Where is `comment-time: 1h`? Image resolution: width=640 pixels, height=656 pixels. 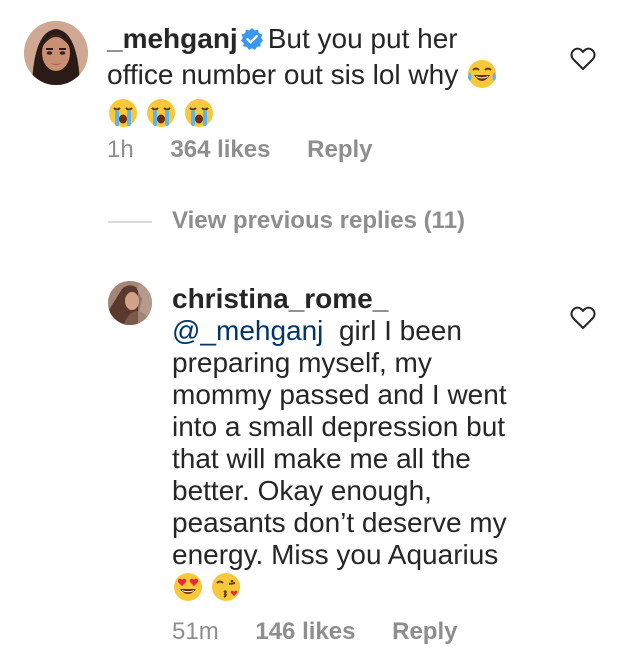 comment-time: 1h is located at coordinates (120, 149).